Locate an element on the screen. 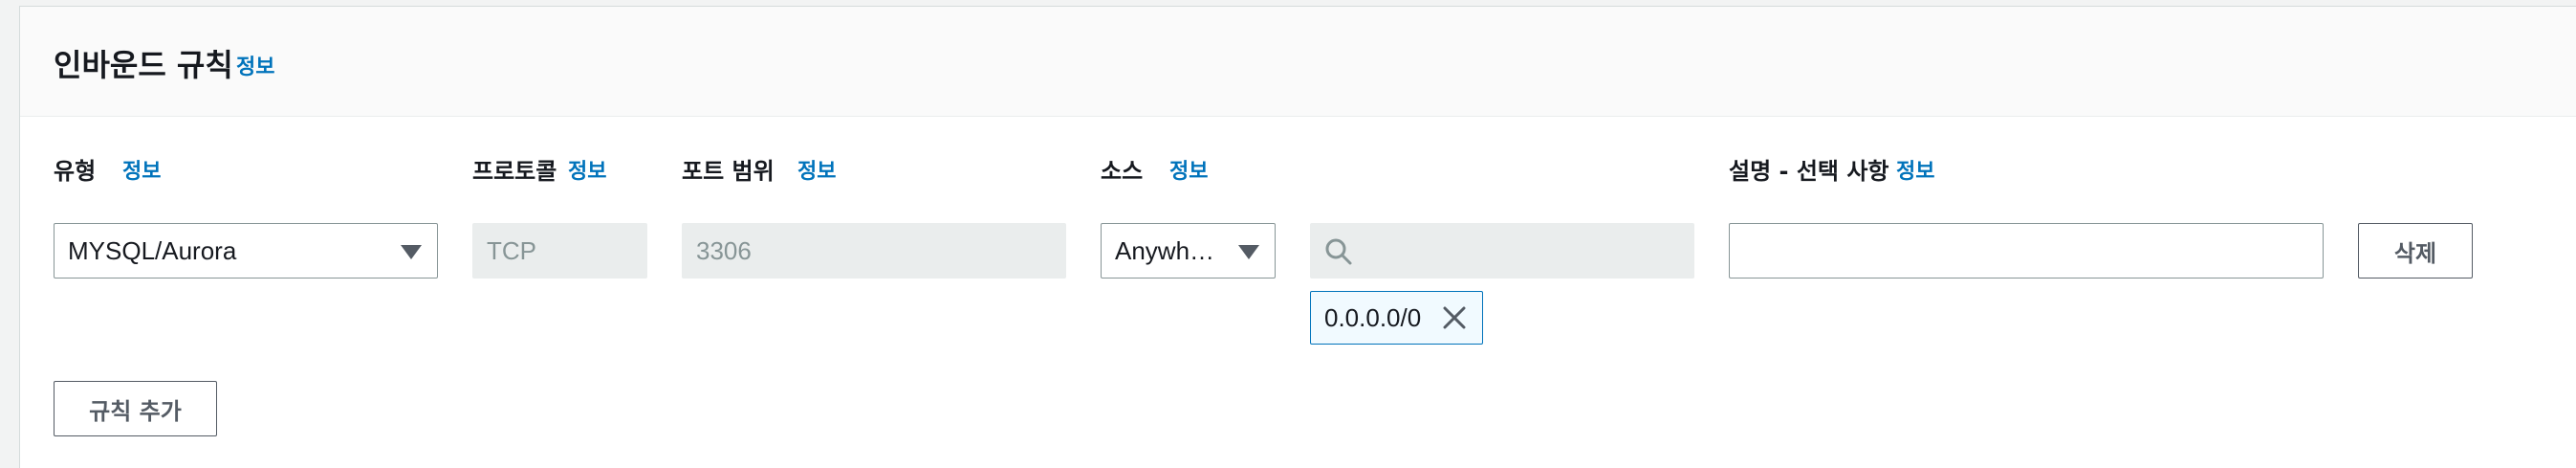 This screenshot has width=2576, height=468. source-token: 0.0.0.0/0 is located at coordinates (1396, 318).